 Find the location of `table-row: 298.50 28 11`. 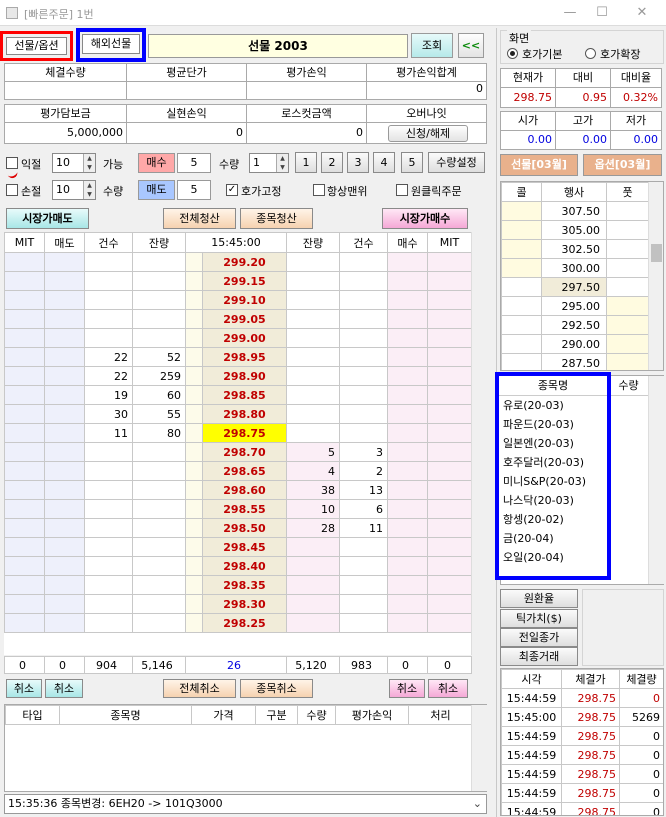

table-row: 298.50 28 11 is located at coordinates (238, 528).